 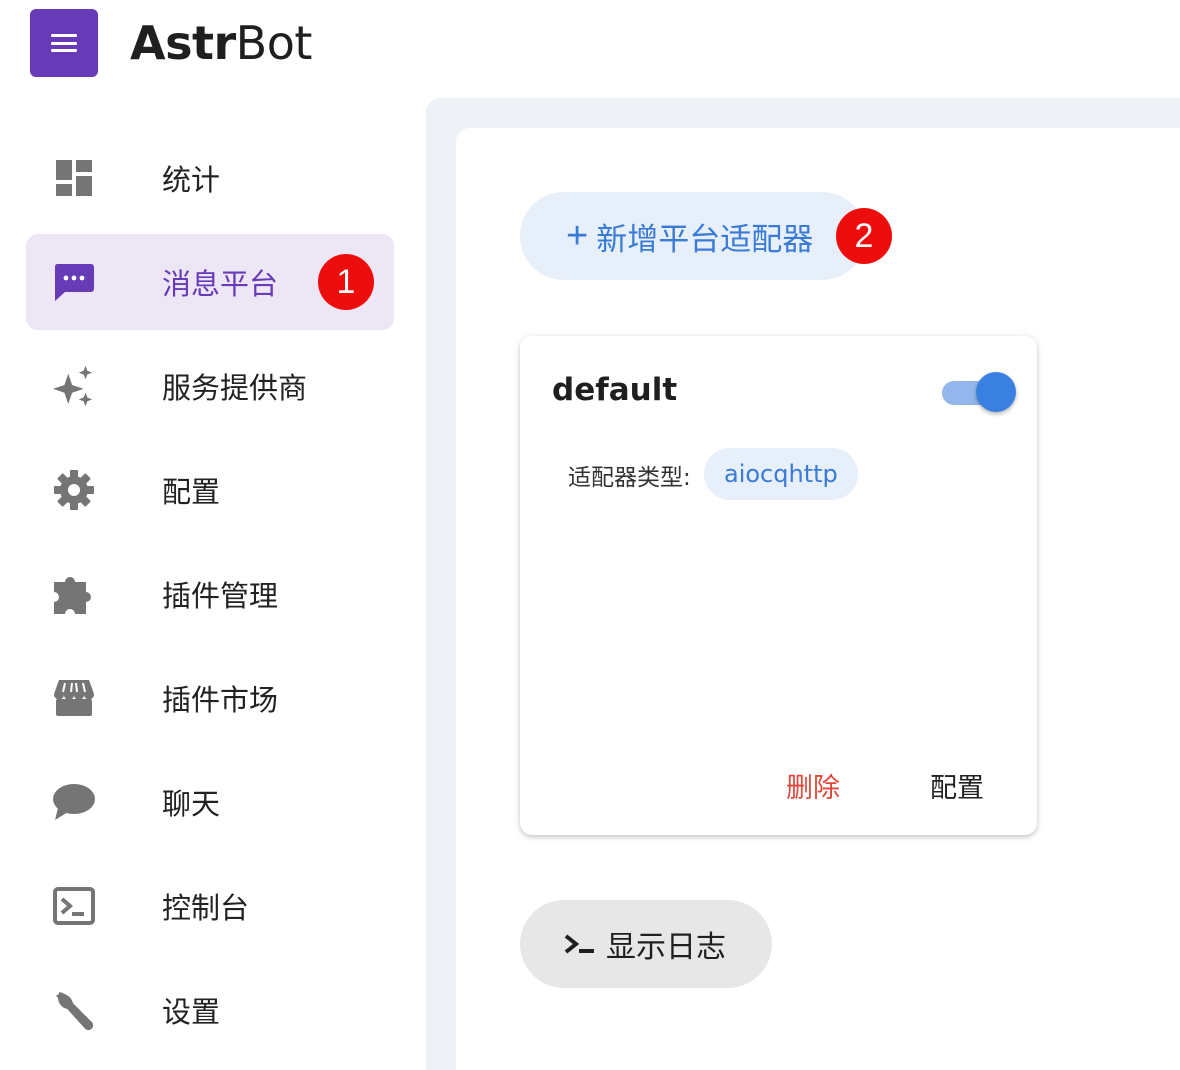 I want to click on terminal-prompt-icon, so click(x=580, y=944).